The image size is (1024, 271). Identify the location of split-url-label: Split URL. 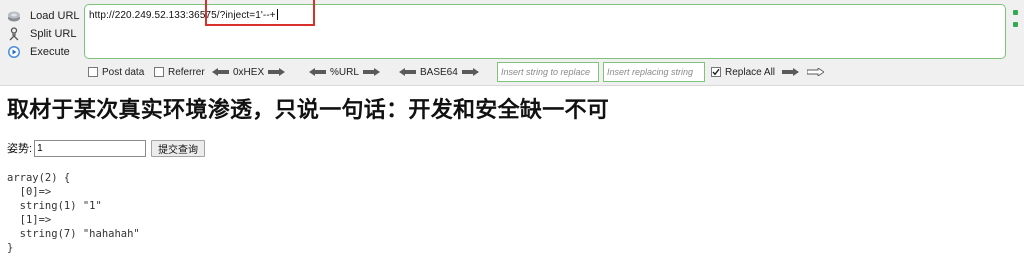
(53, 34).